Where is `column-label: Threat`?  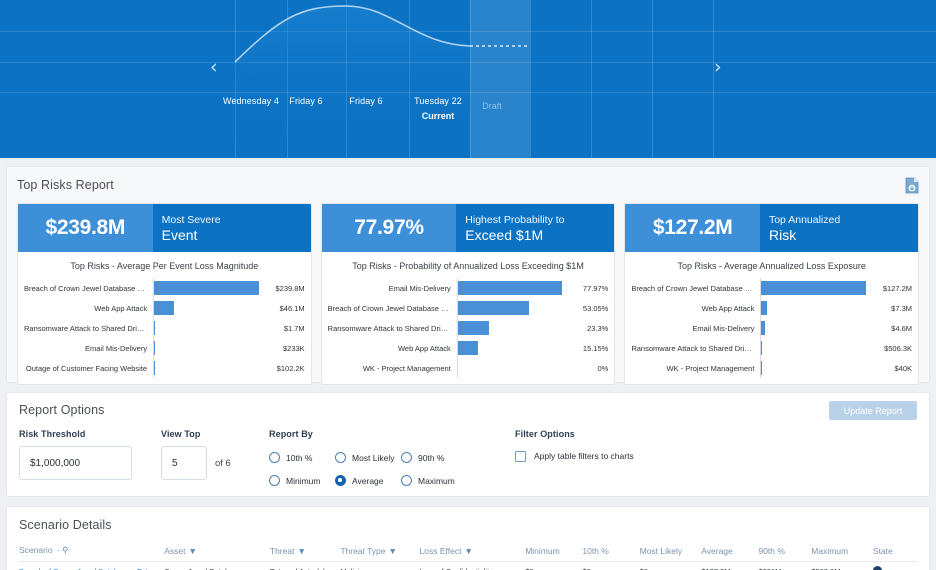
column-label: Threat is located at coordinates (282, 550).